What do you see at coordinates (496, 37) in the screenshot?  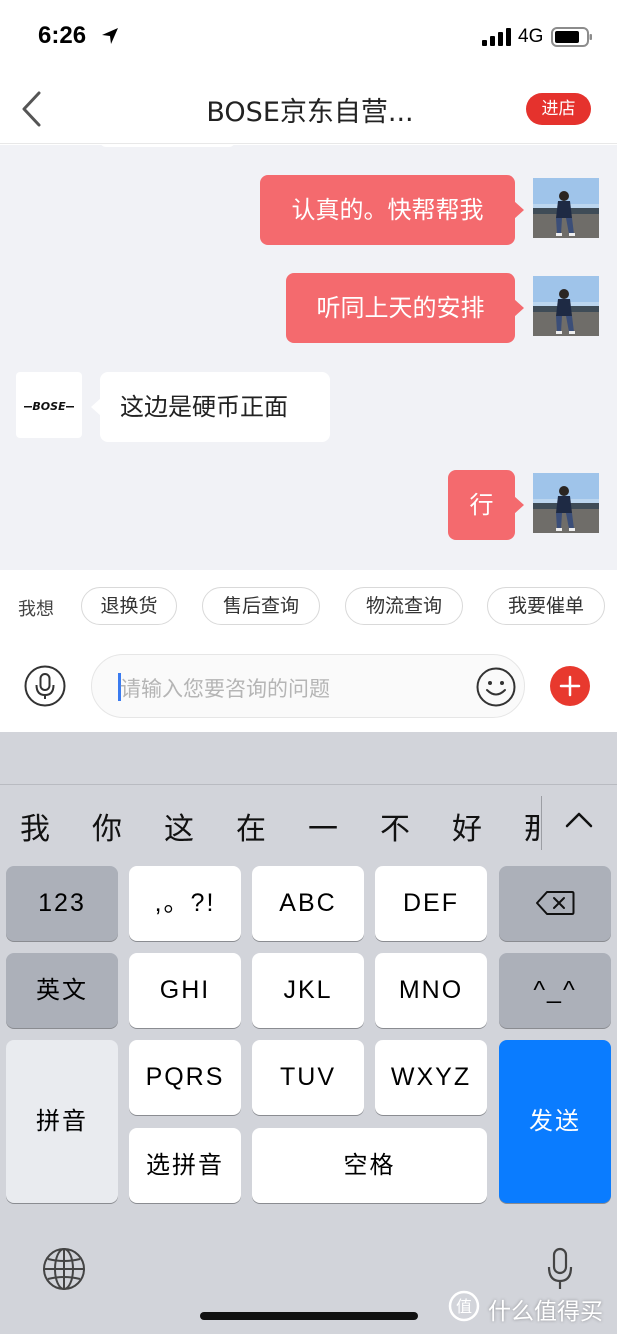 I see `signal-icon` at bounding box center [496, 37].